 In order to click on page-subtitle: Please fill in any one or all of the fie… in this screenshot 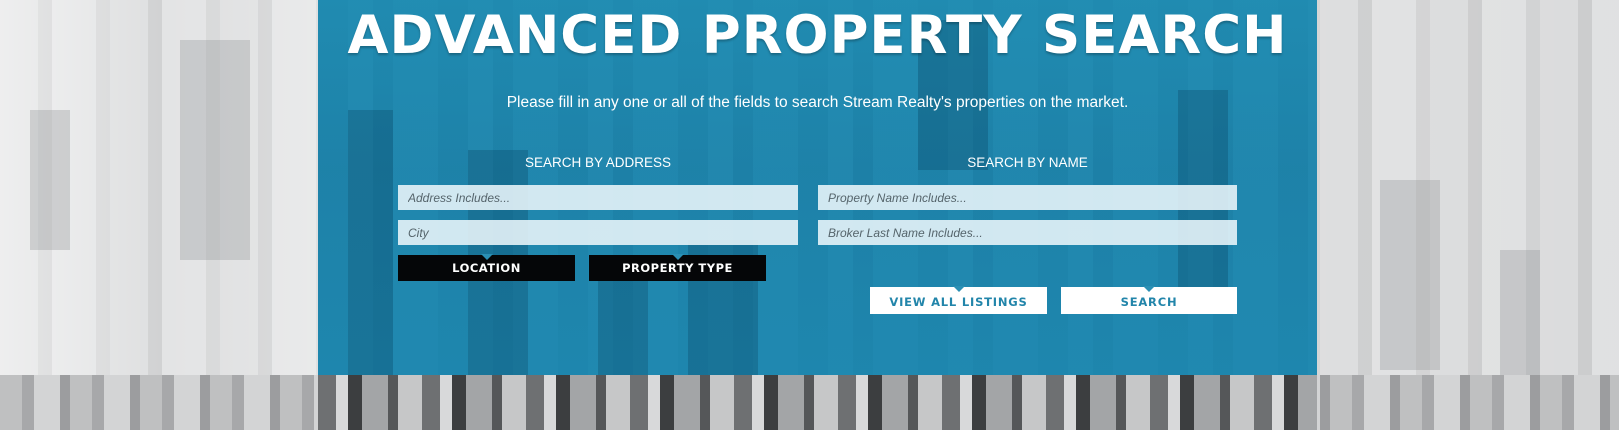, I will do `click(817, 102)`.